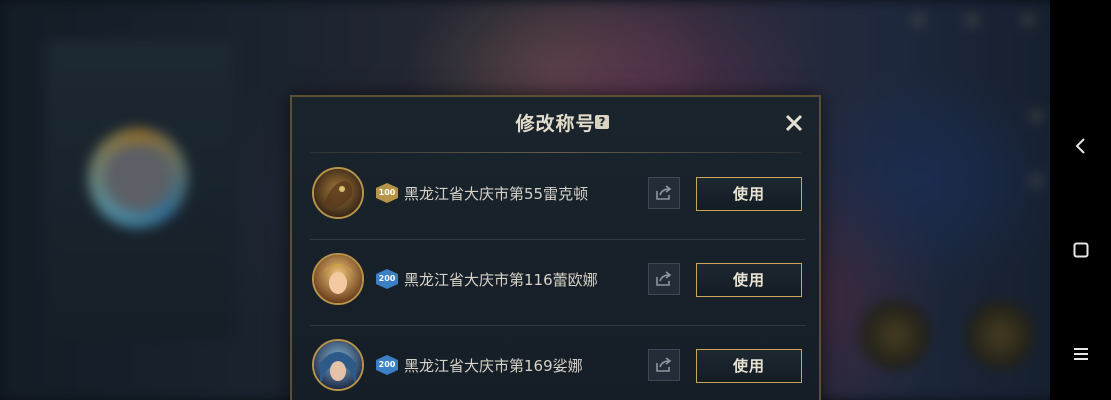 The image size is (1111, 400). What do you see at coordinates (602, 122) in the screenshot?
I see `help-icon: ?` at bounding box center [602, 122].